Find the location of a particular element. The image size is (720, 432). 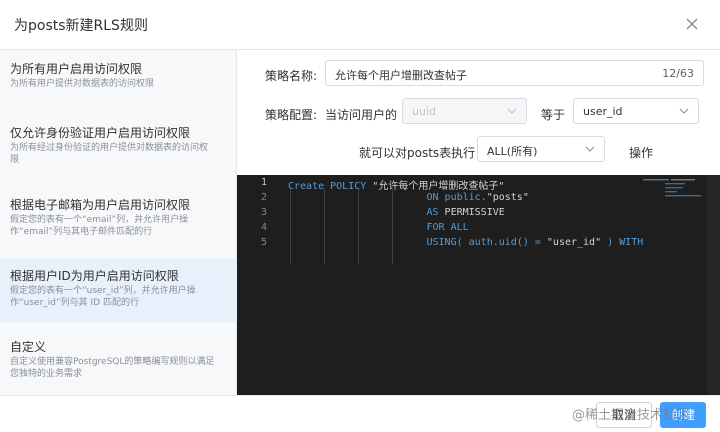

code-line: AS PERMISSIVE is located at coordinates (396, 212).